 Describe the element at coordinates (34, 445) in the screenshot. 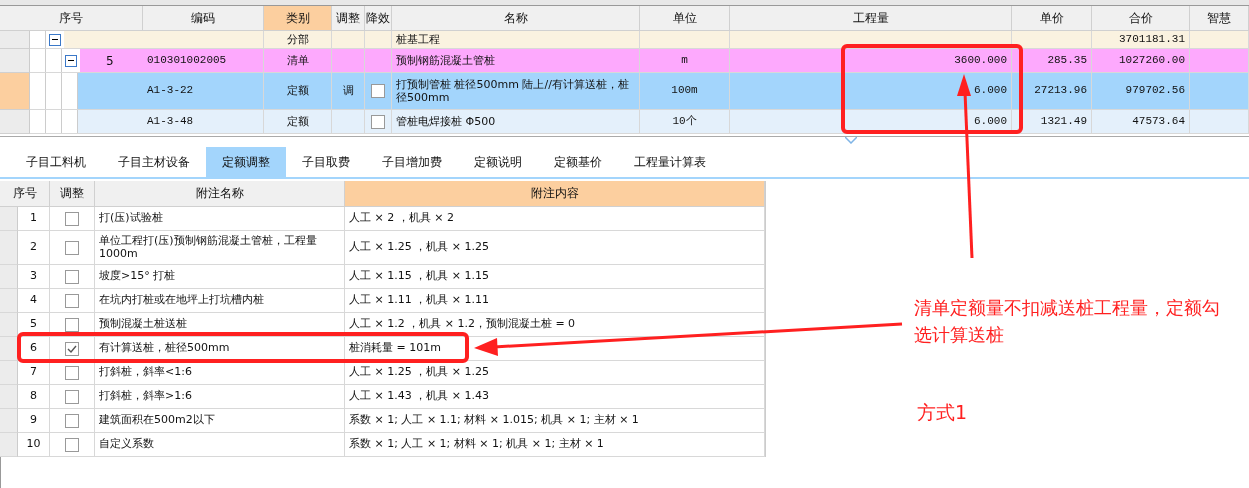

I see `table-cell: 10` at that location.